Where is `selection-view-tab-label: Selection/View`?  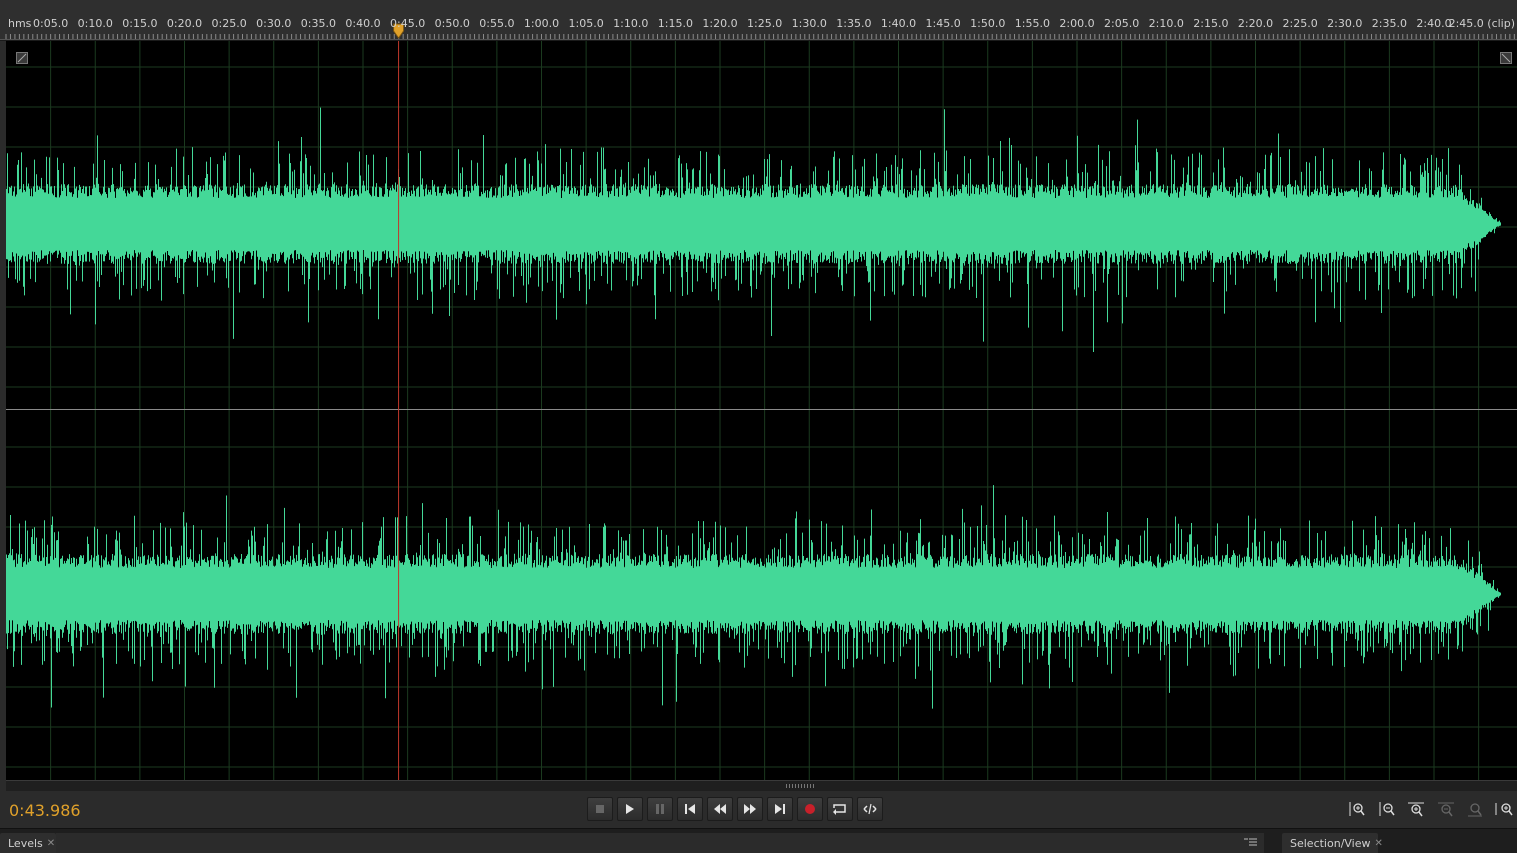
selection-view-tab-label: Selection/View is located at coordinates (1330, 843).